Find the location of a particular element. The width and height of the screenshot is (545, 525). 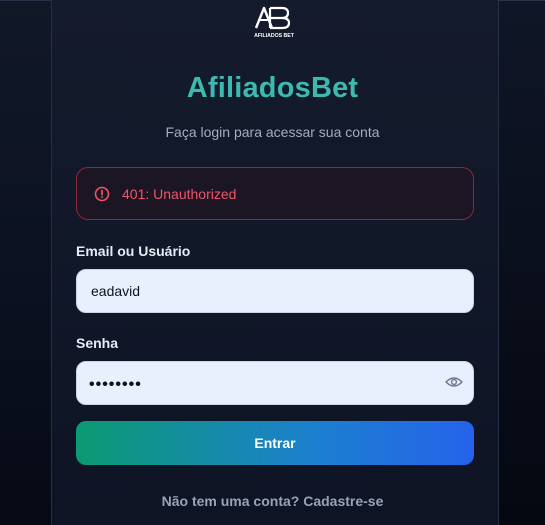

username-label: Email ou Usuário is located at coordinates (133, 251).